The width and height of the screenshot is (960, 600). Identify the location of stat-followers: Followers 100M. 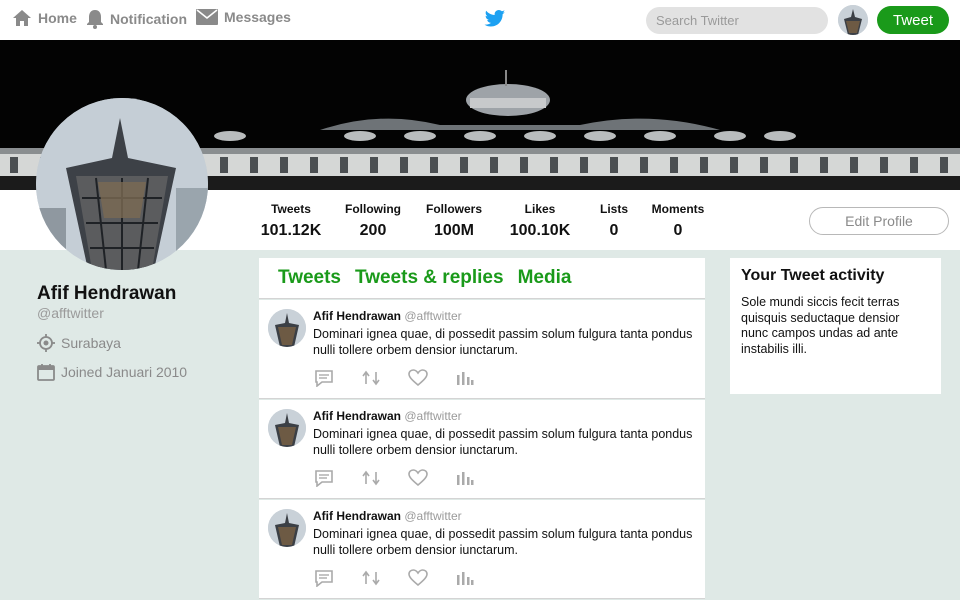
(454, 221).